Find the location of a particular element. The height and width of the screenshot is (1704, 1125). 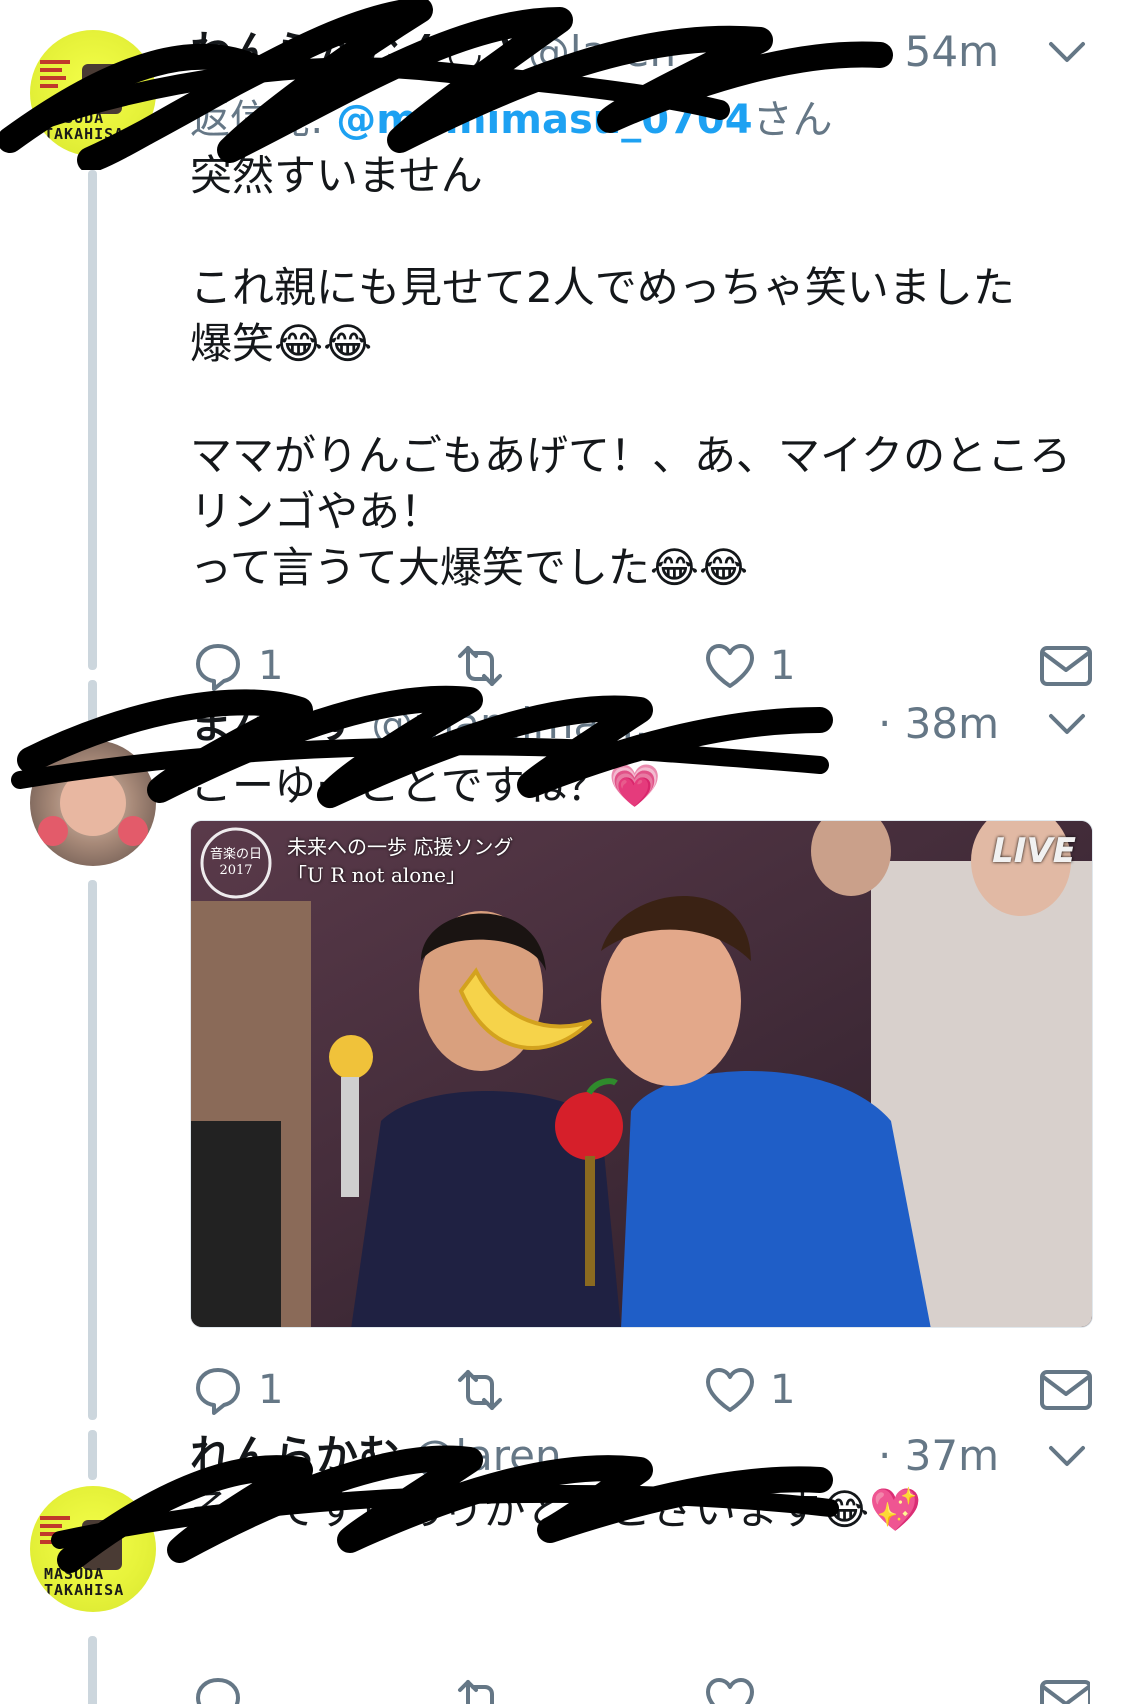

display-name: わんらかむ ( ◡̈ ) is located at coordinates (352, 51).